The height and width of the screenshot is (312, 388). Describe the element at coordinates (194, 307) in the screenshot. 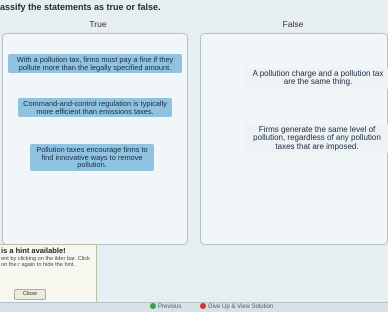

I see `bottom-toolbar: Previous Give Up & View Solution` at that location.